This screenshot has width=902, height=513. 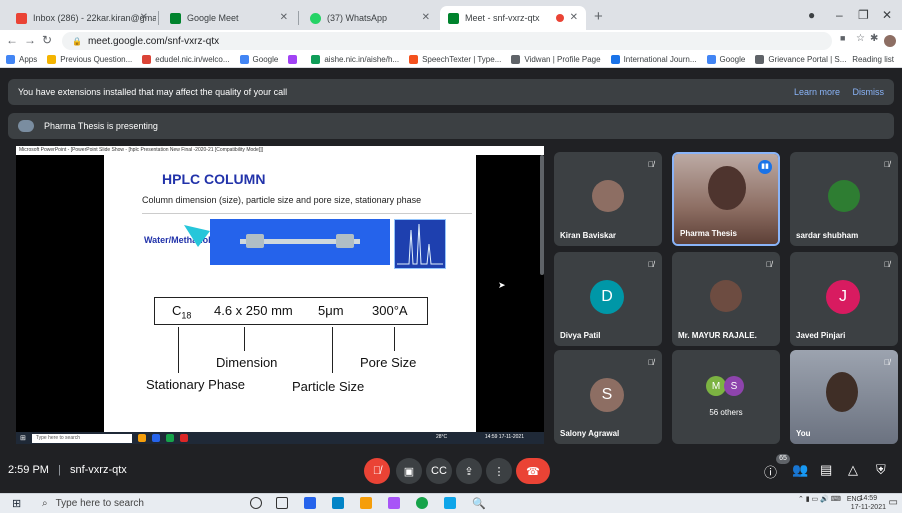 I want to click on participant-tile-divya-patil: 🎙̸ D Divya Patil, so click(x=608, y=299).